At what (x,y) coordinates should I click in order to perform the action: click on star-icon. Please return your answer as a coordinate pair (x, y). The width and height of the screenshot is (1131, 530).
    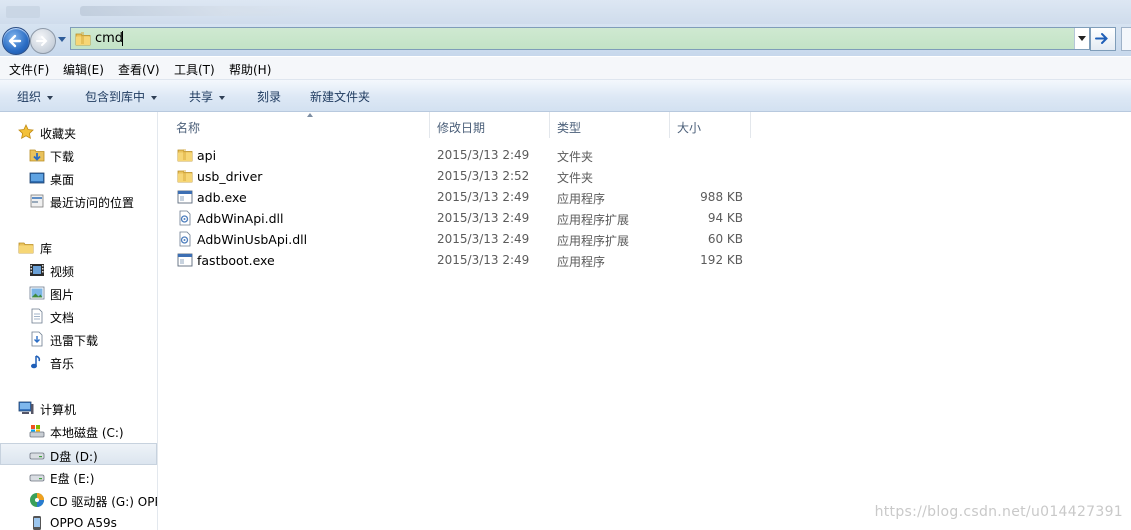
    Looking at the image, I should click on (26, 131).